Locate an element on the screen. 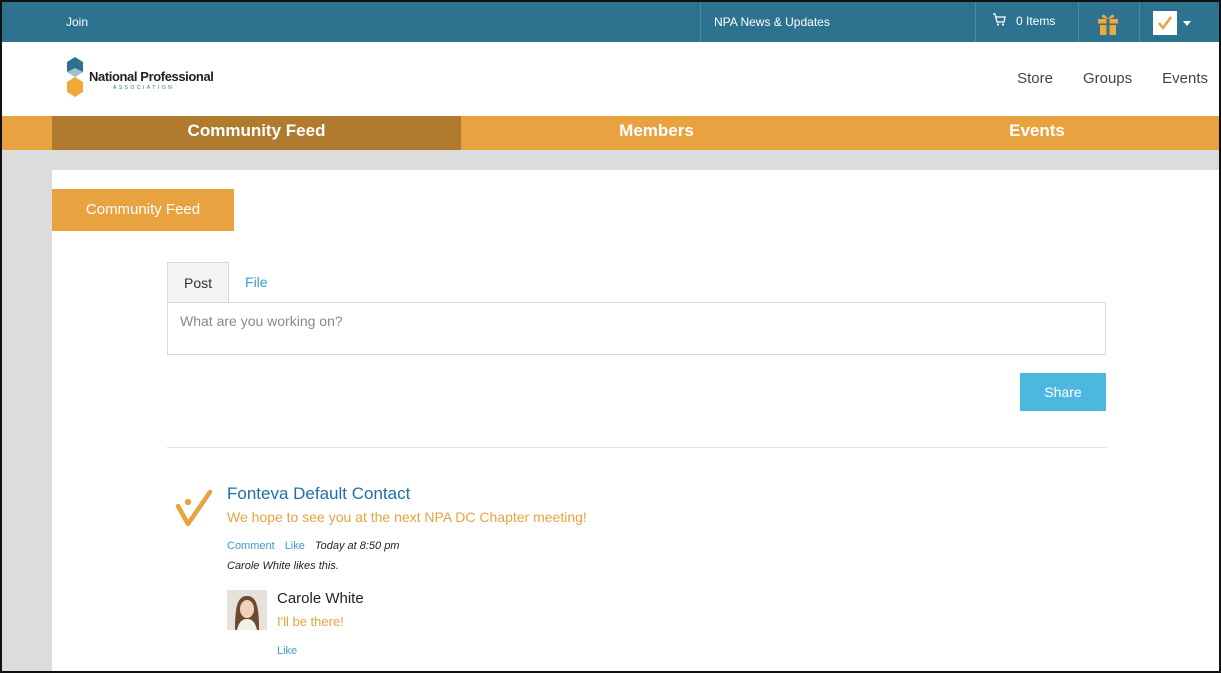  main-nav: Store Groups Events is located at coordinates (1112, 78).